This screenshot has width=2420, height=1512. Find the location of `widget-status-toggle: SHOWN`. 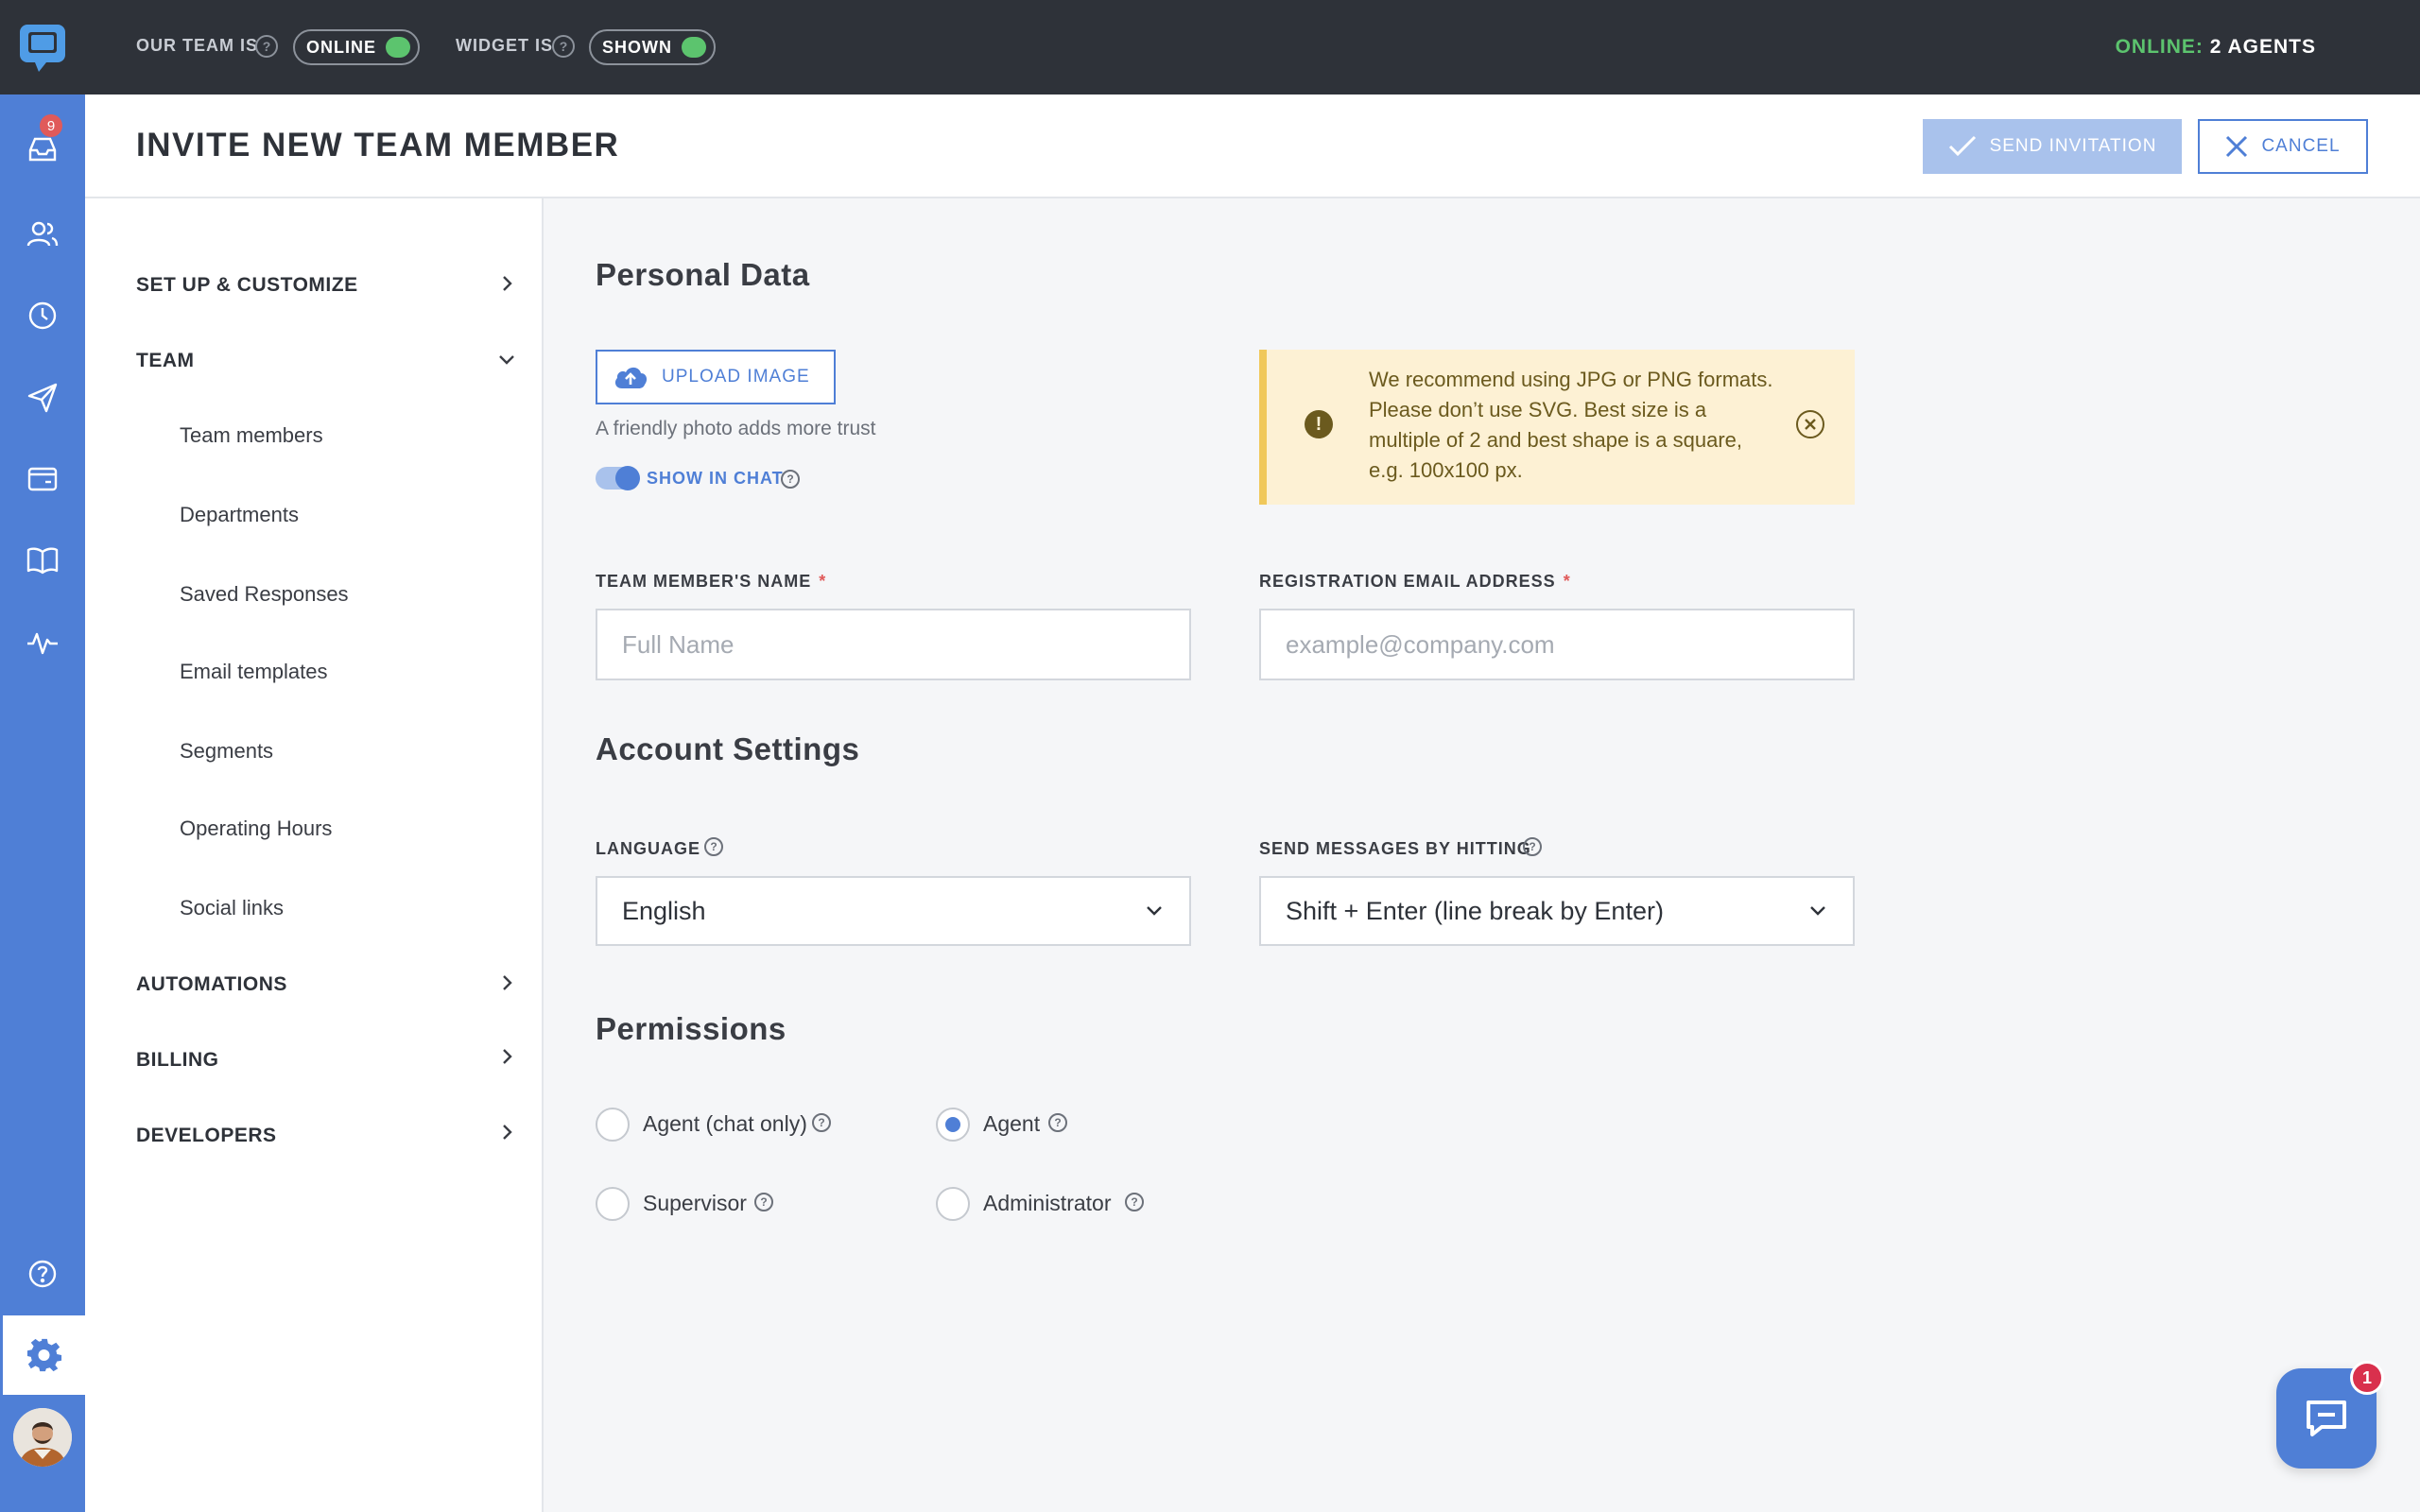

widget-status-toggle: SHOWN is located at coordinates (653, 47).